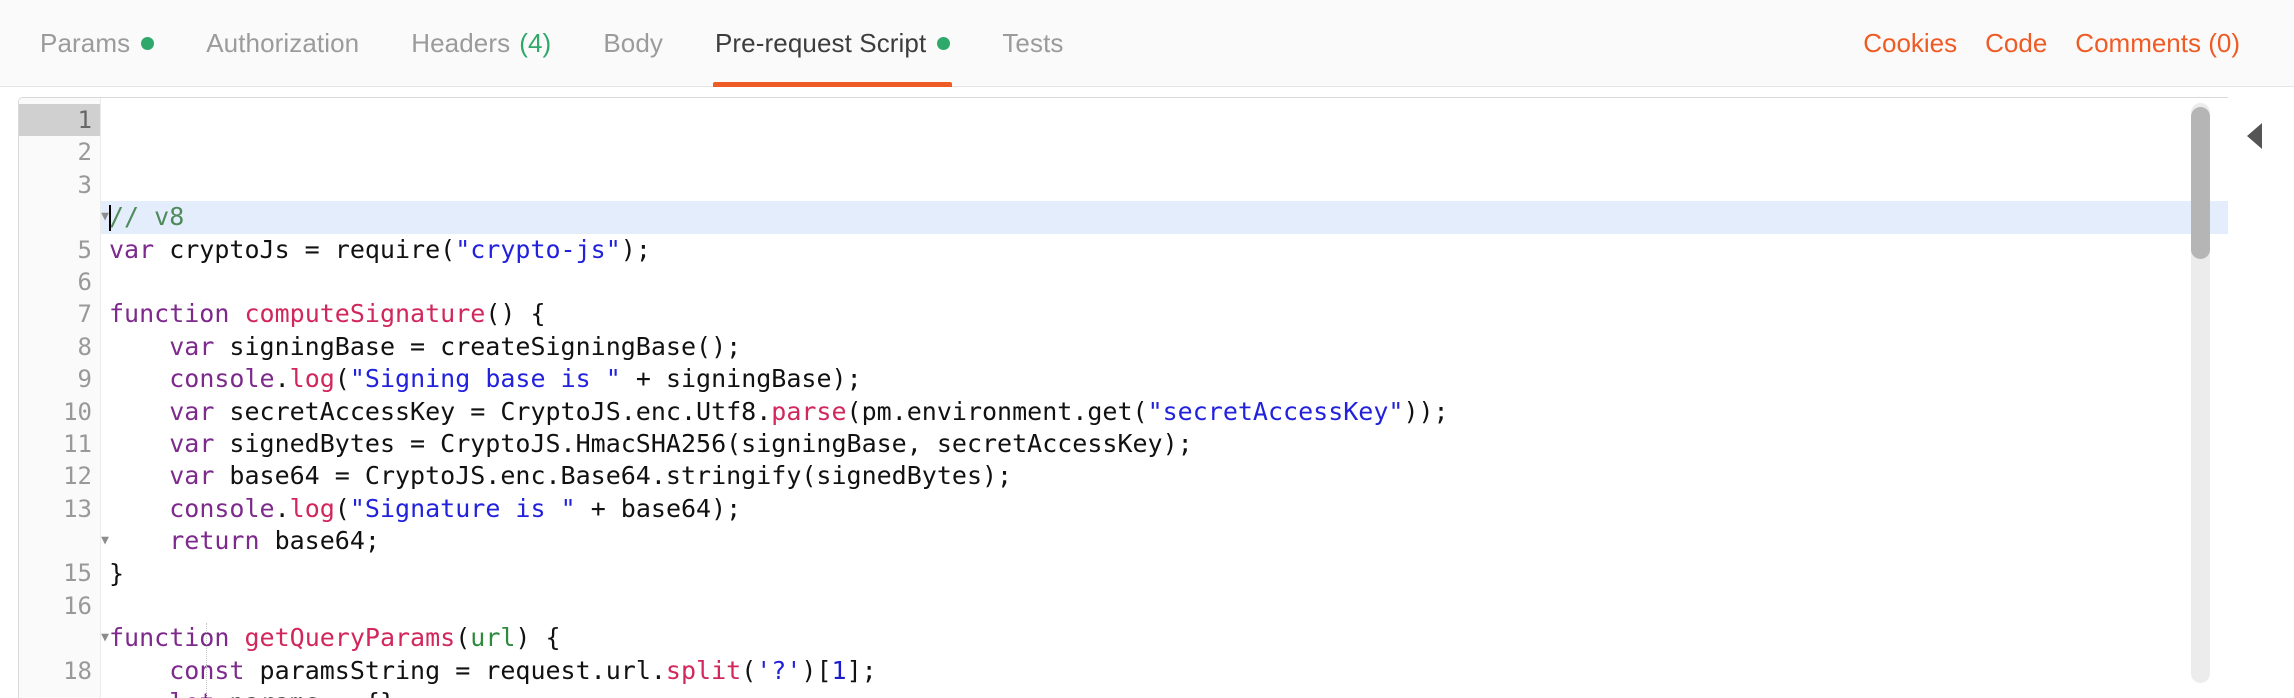 Image resolution: width=2294 pixels, height=698 pixels. I want to click on code-line: let params = {};, so click(1164, 692).